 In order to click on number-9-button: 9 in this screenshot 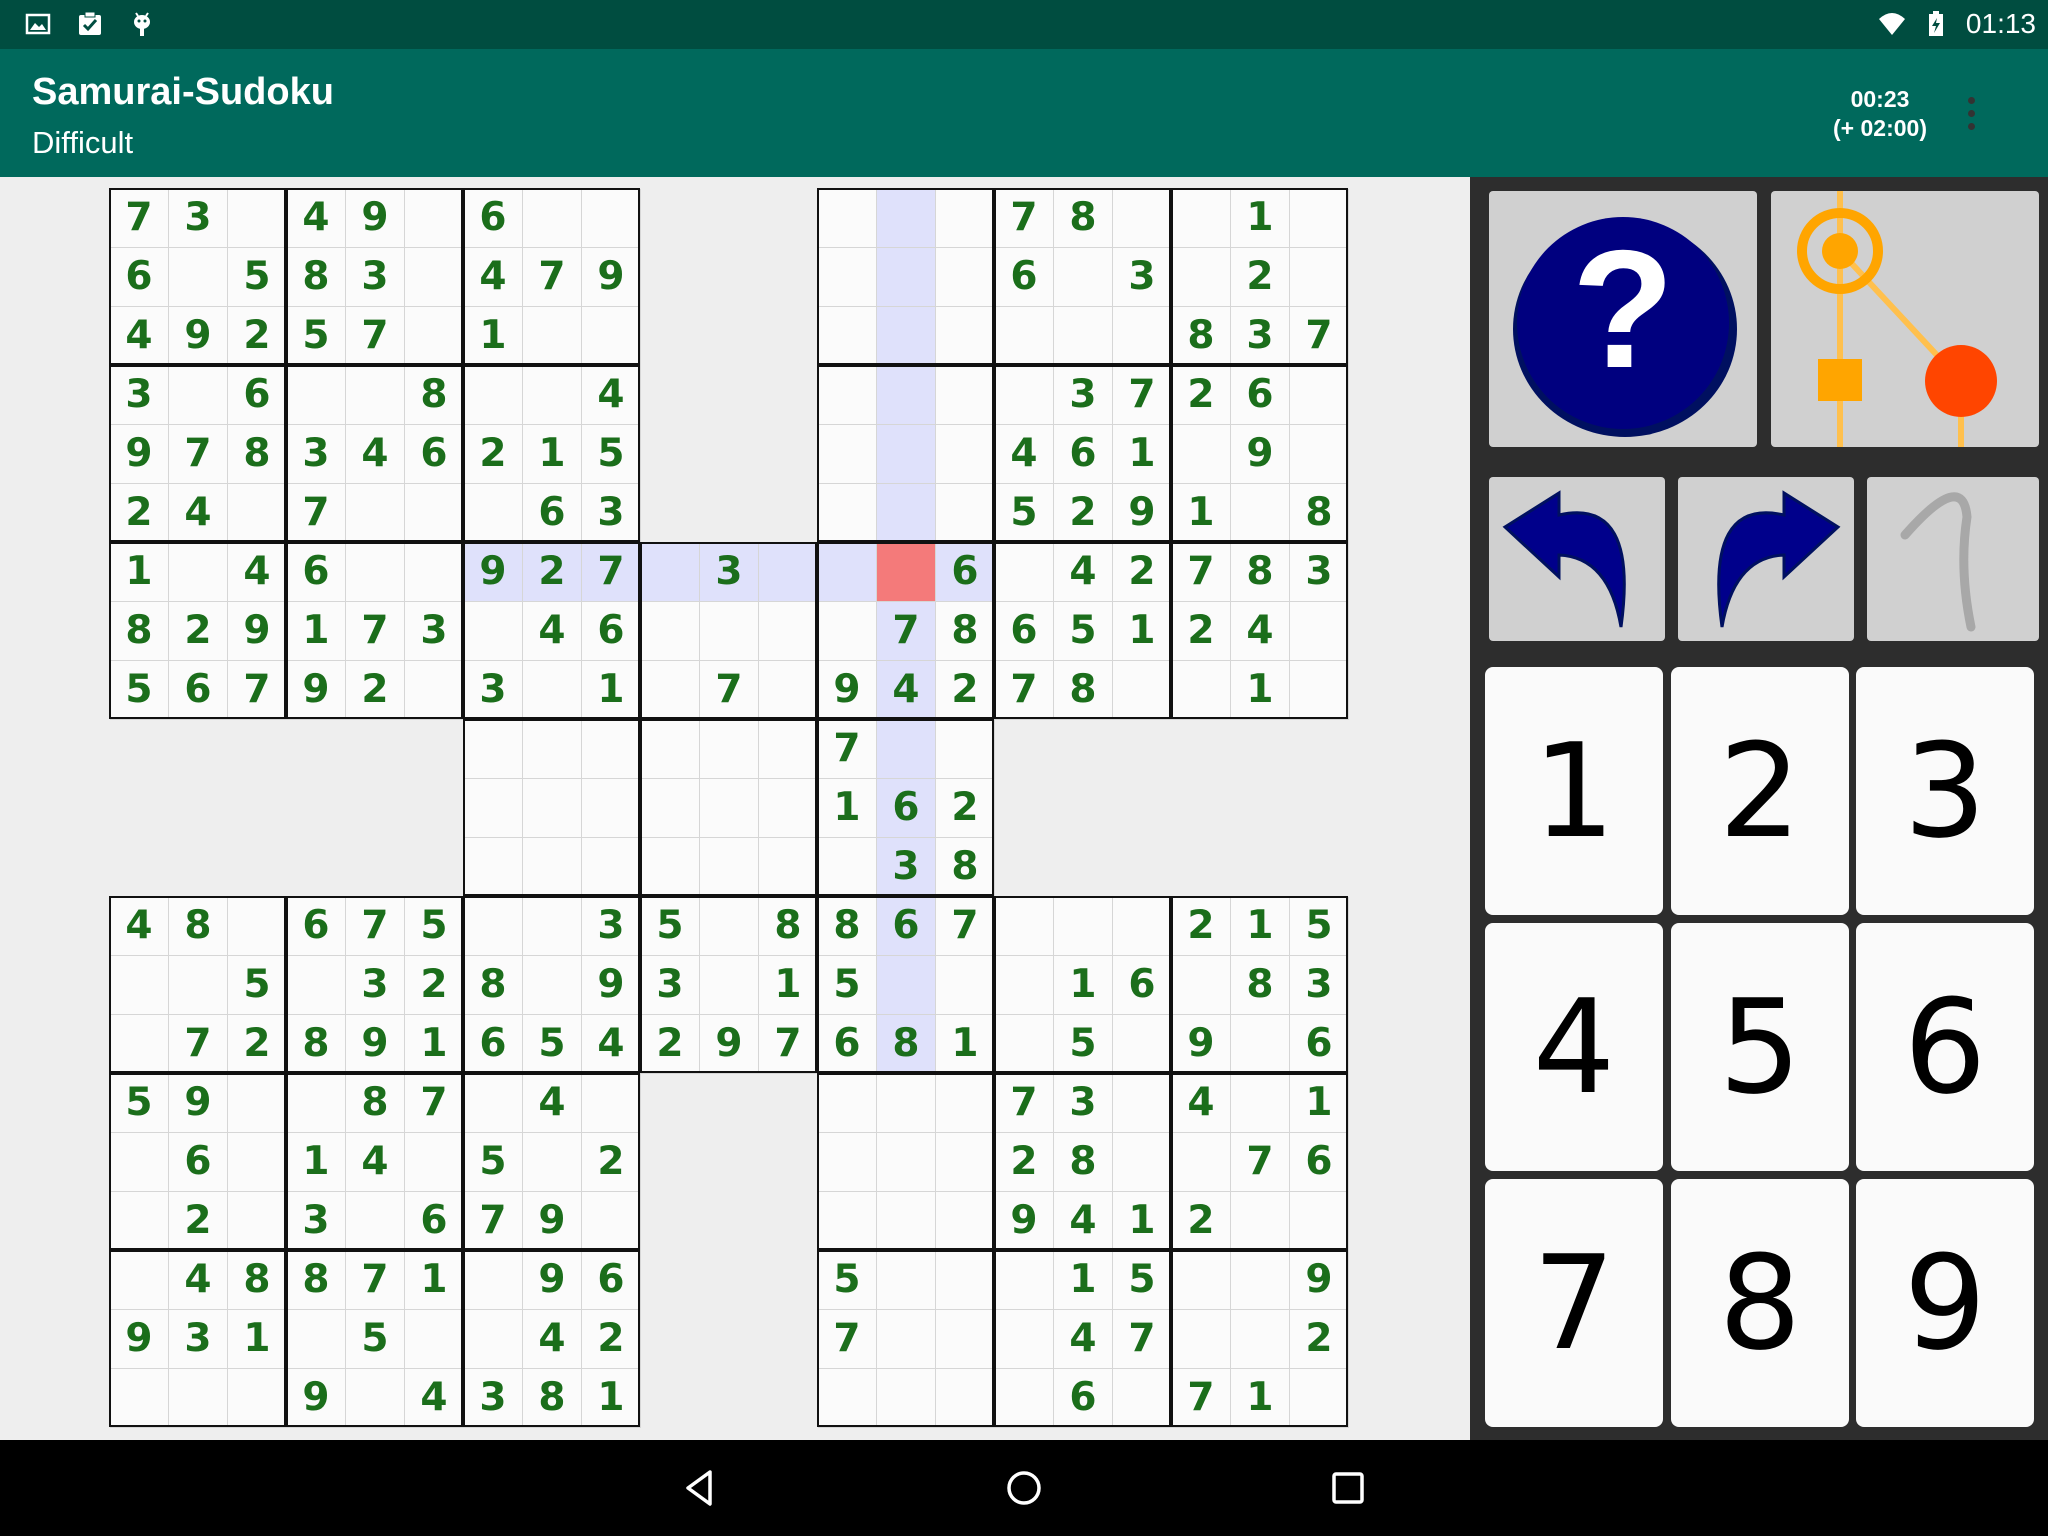, I will do `click(1945, 1303)`.